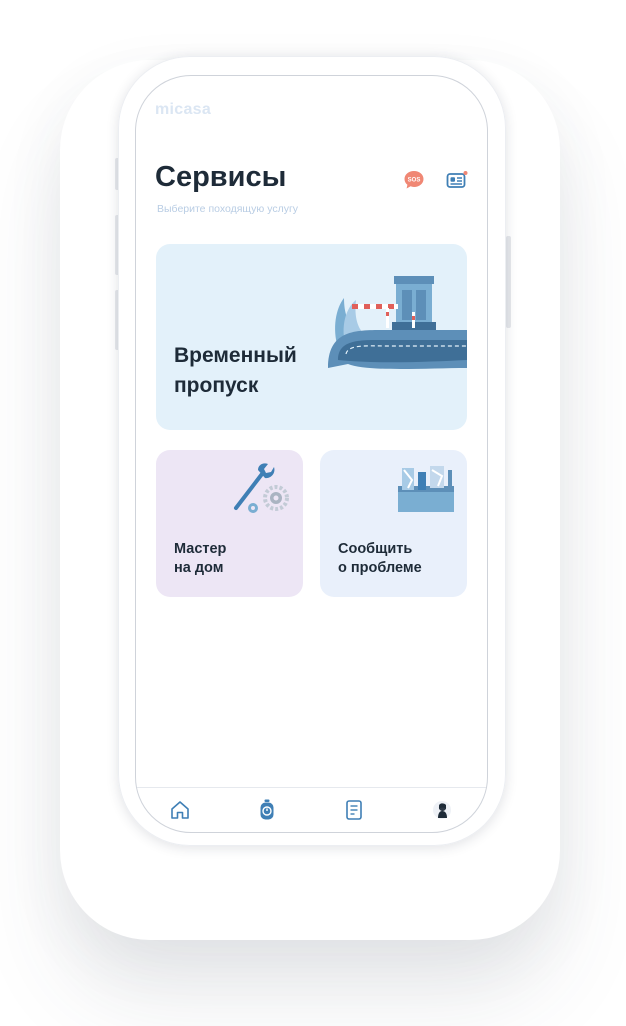 The image size is (626, 1026). Describe the element at coordinates (393, 523) in the screenshot. I see `report-problem-card: Сообщить о проблеме` at that location.